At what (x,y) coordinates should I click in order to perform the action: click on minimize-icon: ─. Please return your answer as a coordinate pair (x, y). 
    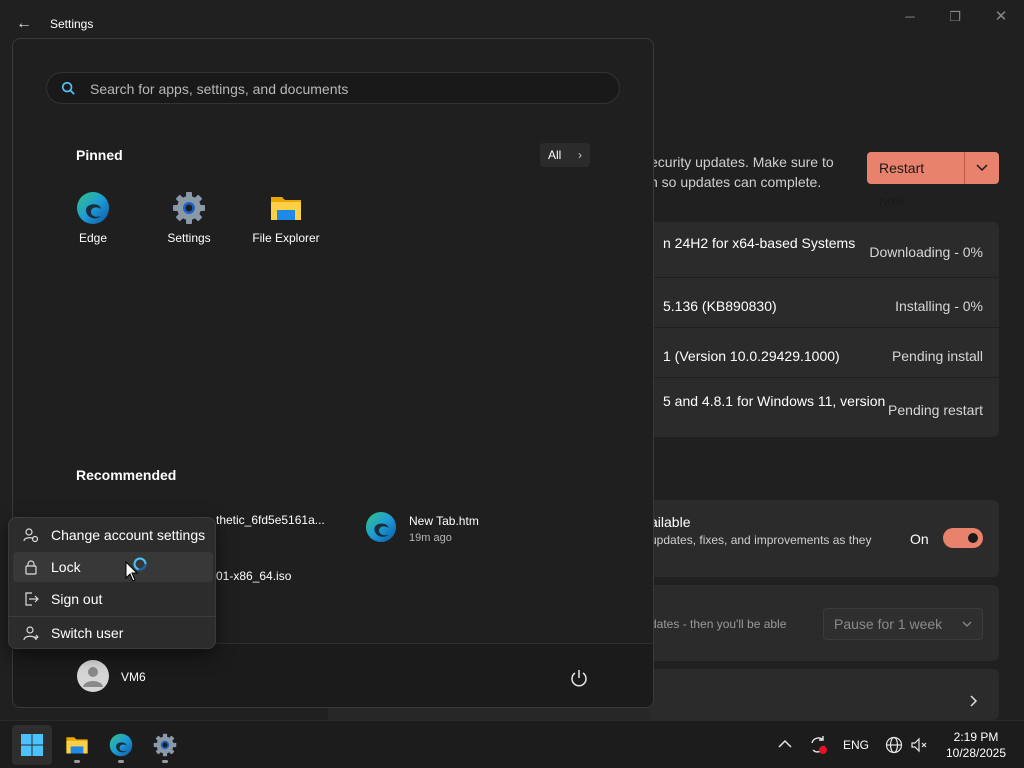
    Looking at the image, I should click on (910, 17).